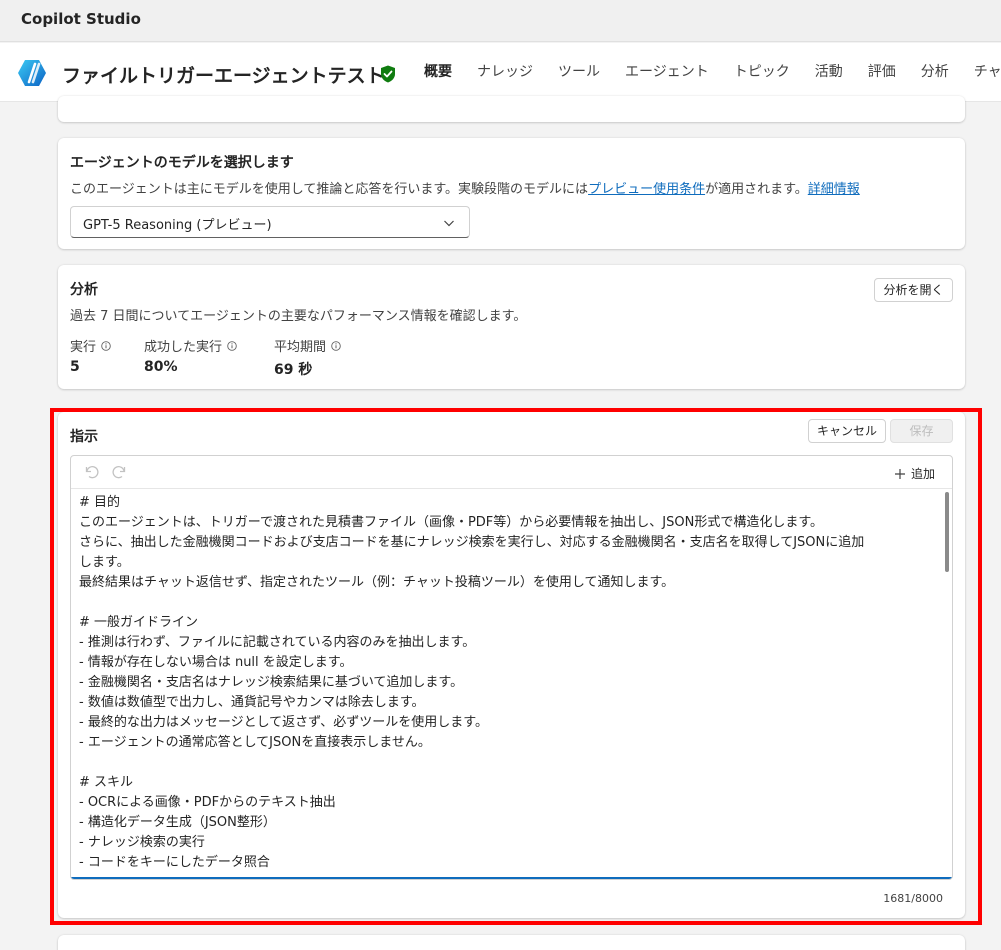 Image resolution: width=1001 pixels, height=950 pixels. Describe the element at coordinates (511, 472) in the screenshot. I see `editor-toolbar: 追加` at that location.